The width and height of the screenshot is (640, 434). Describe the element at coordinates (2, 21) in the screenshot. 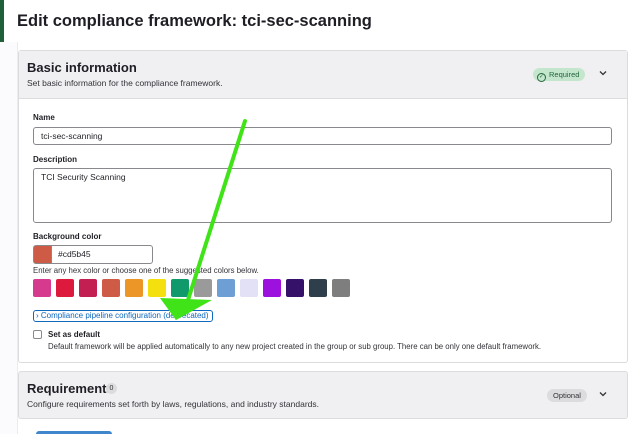

I see `nav-accent` at that location.